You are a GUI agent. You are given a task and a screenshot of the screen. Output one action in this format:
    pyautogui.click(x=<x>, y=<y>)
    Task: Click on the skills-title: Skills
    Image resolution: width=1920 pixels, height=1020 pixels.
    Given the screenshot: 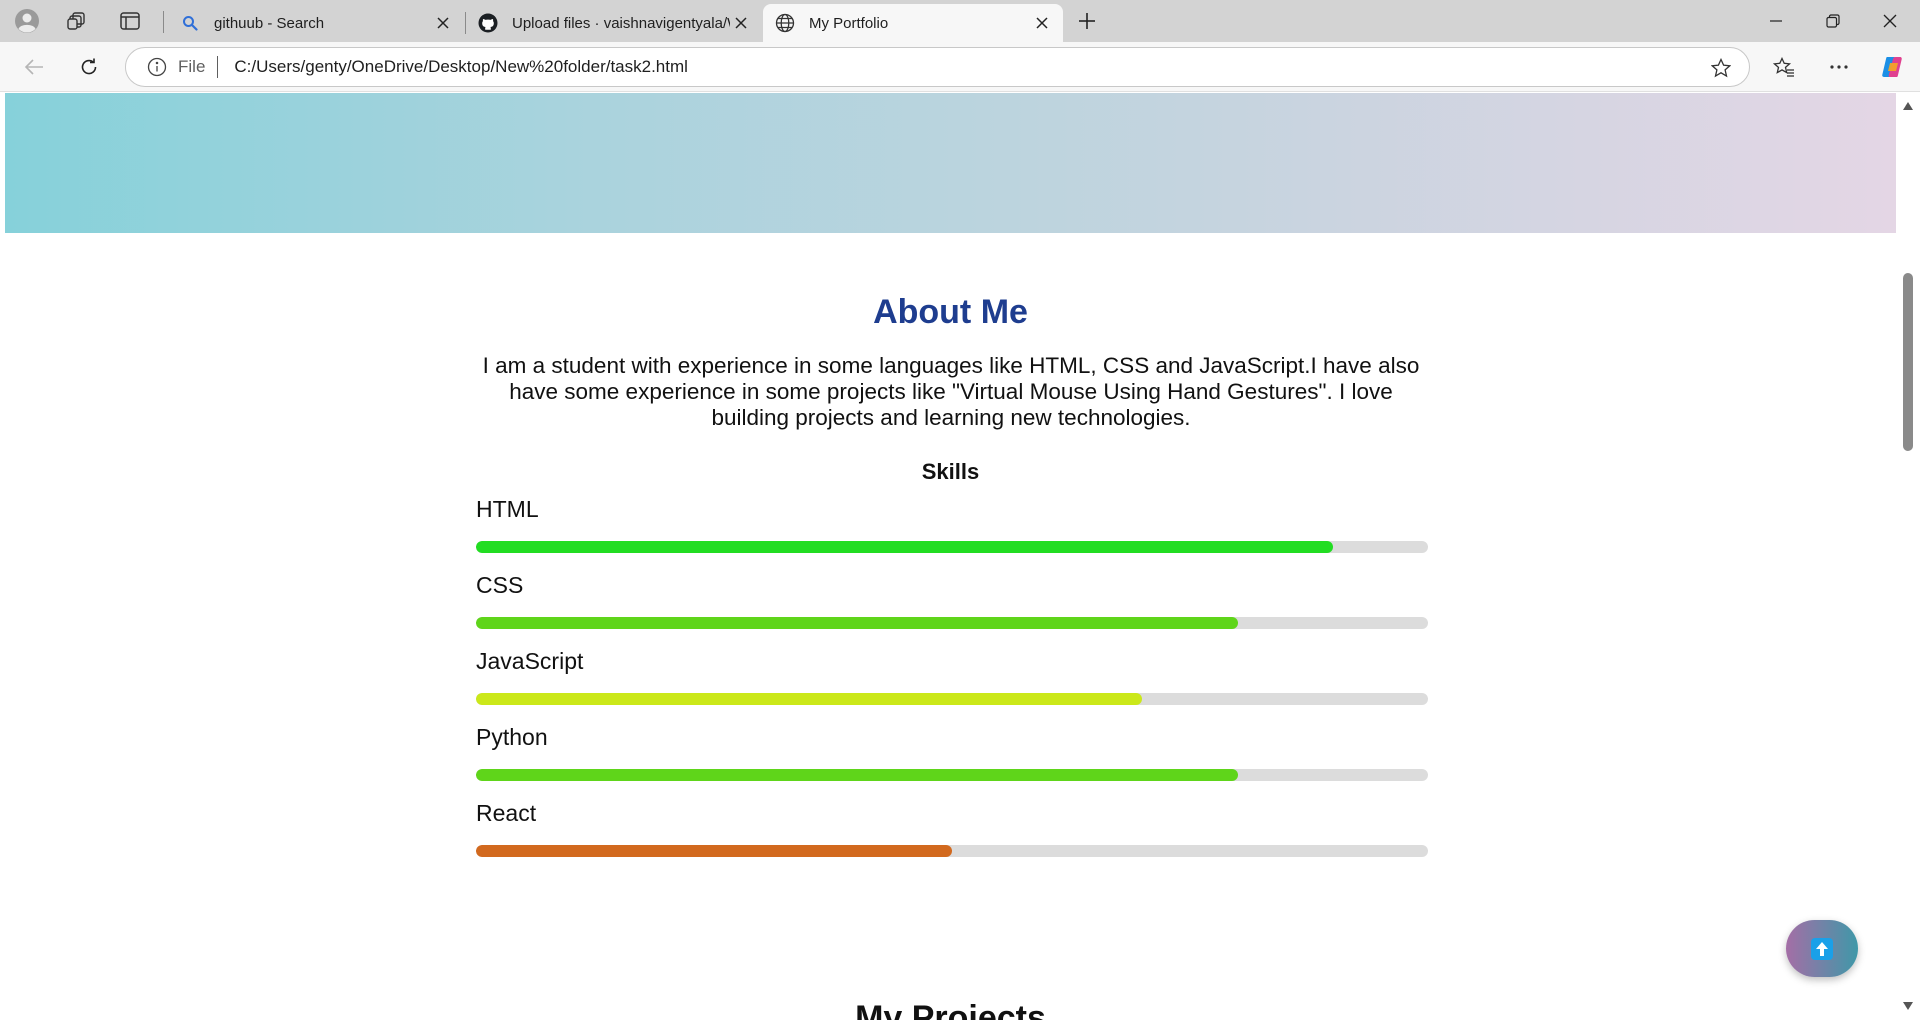 What is the action you would take?
    pyautogui.click(x=950, y=471)
    